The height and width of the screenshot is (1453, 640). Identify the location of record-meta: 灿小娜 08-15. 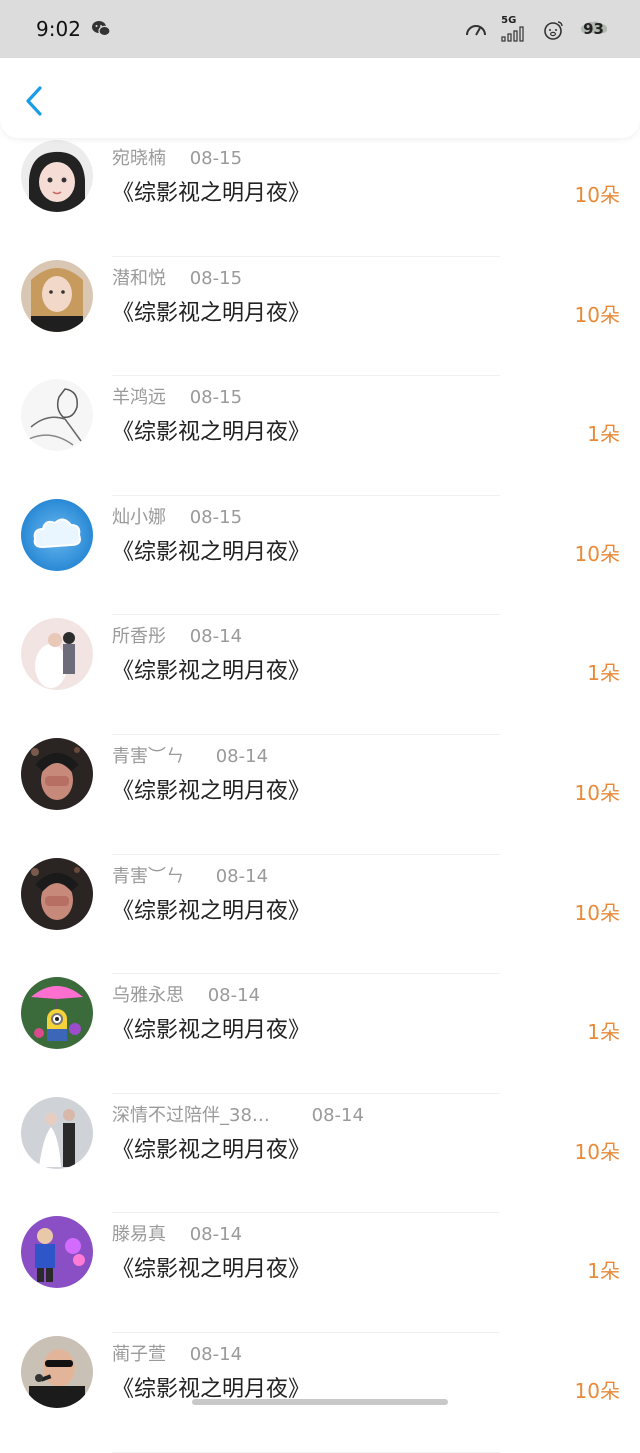
(177, 516).